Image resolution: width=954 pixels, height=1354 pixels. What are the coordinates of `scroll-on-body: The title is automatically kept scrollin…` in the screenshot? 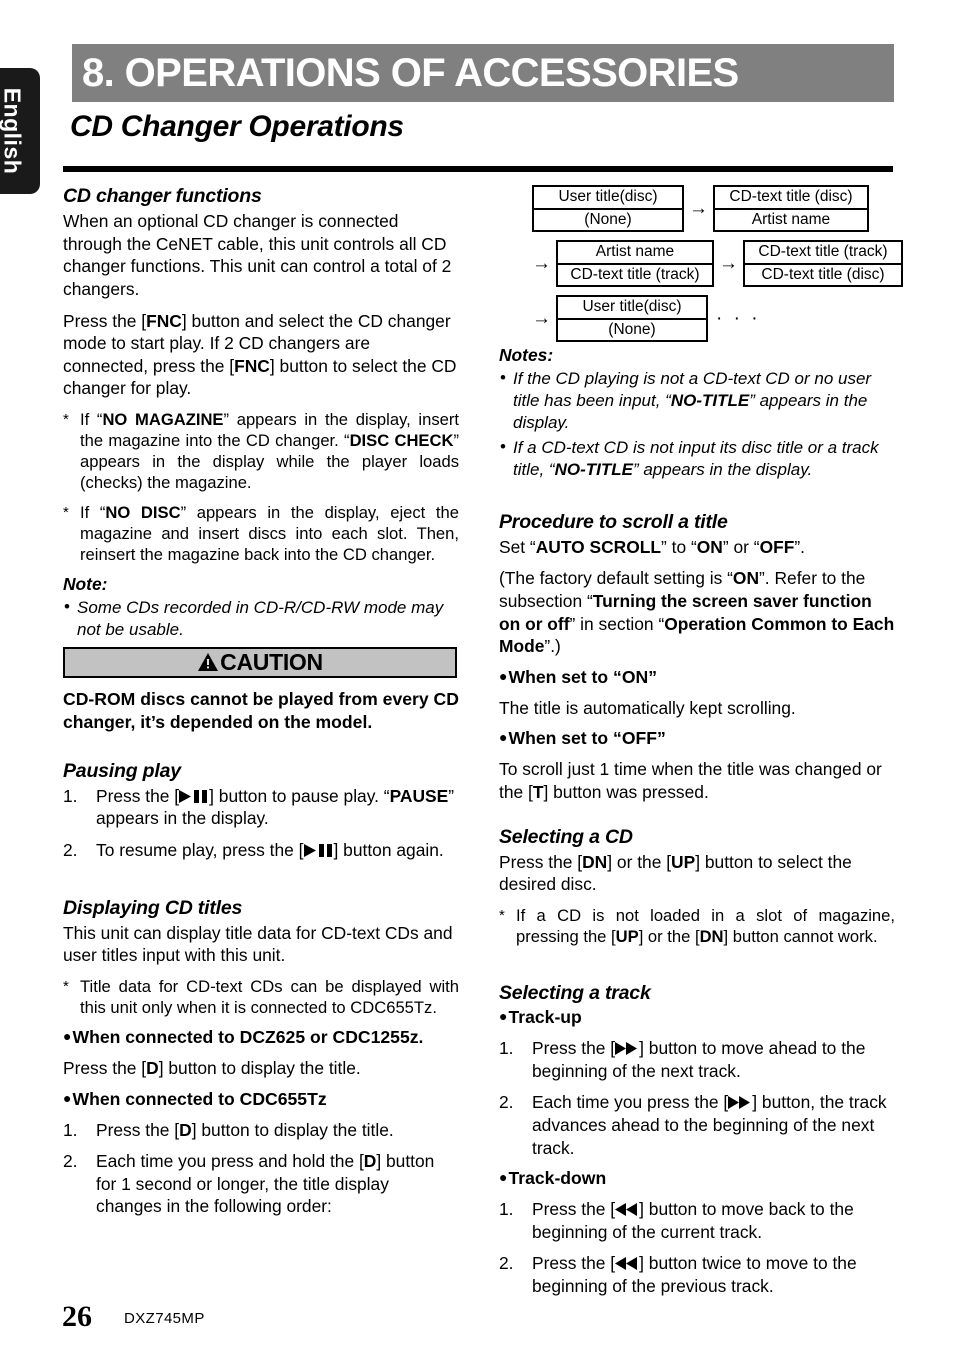 It's located at (647, 707).